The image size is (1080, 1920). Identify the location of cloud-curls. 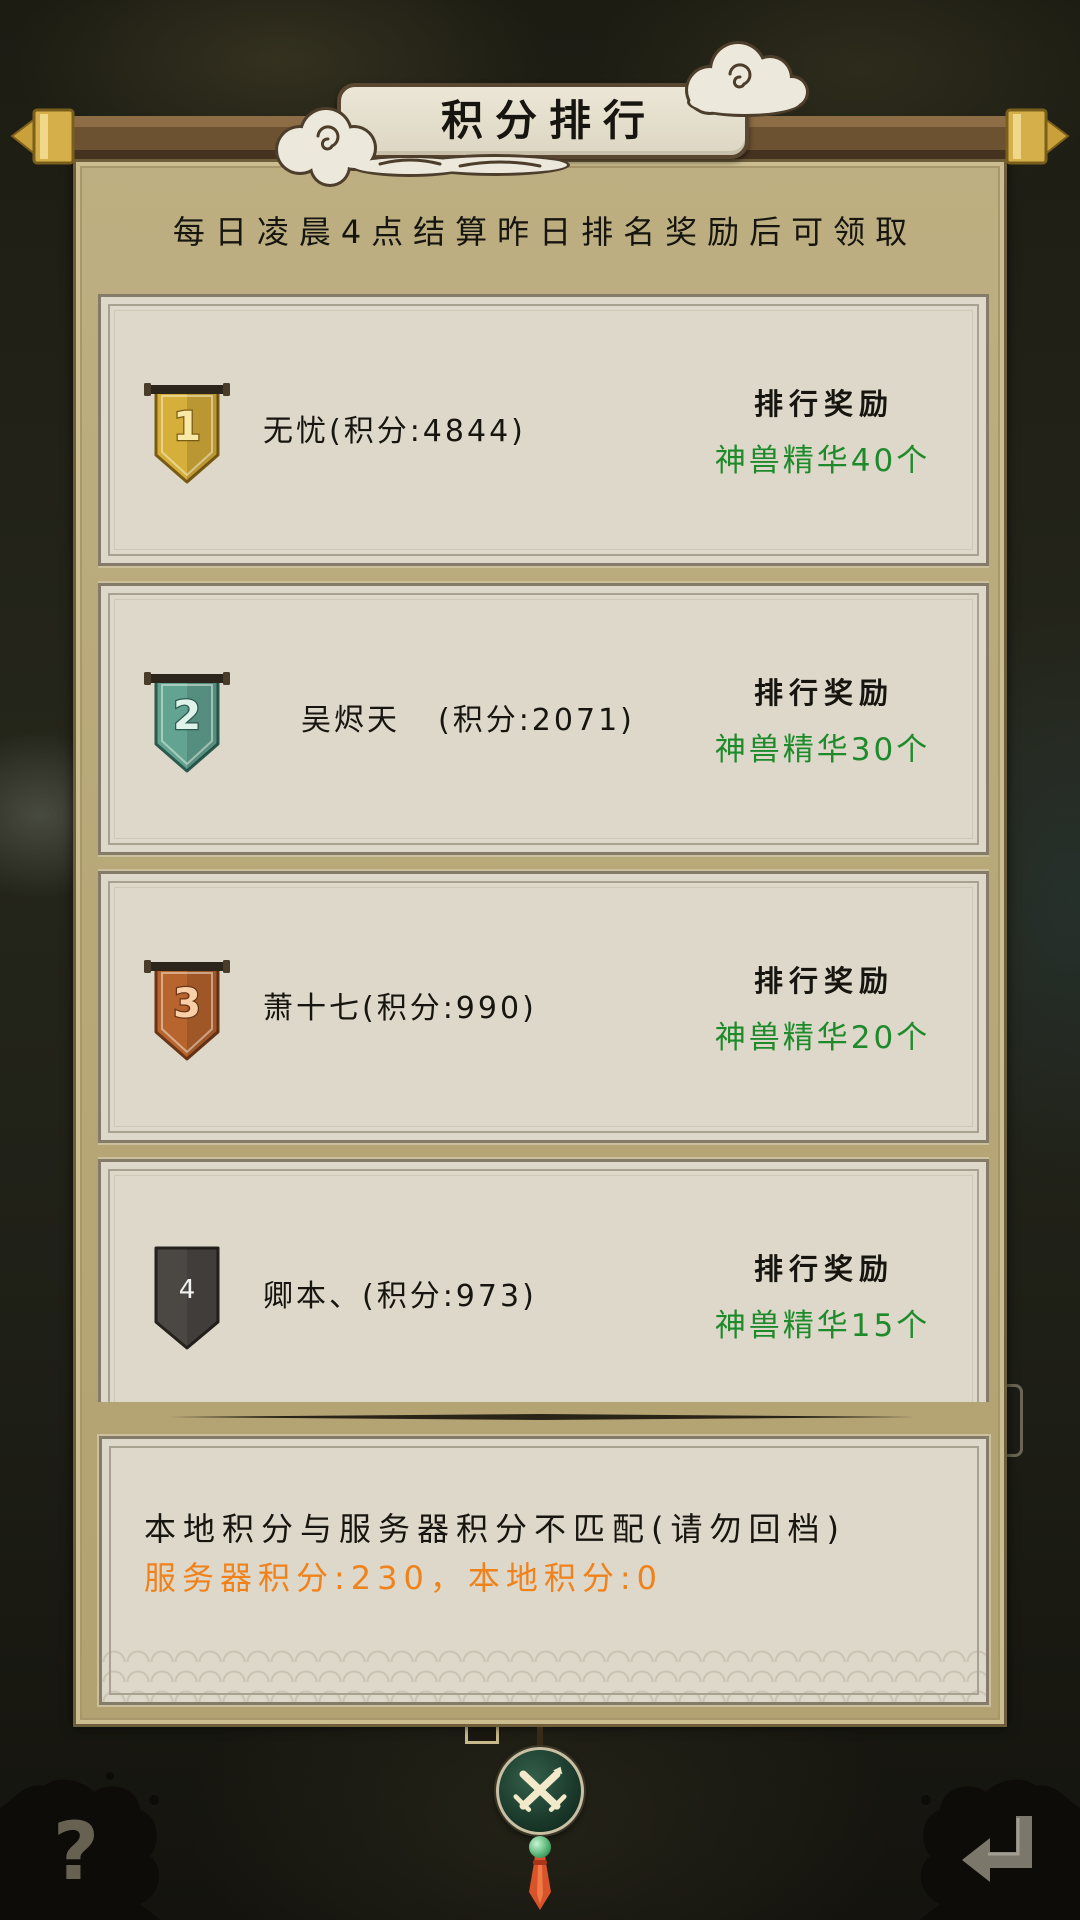
(534, 115).